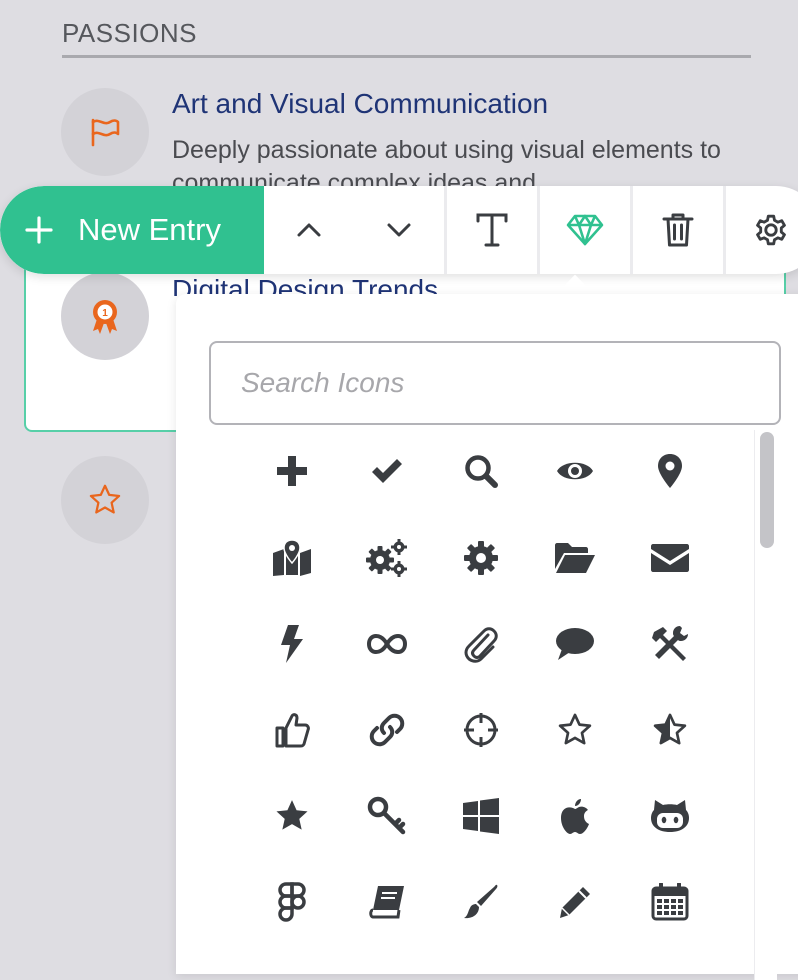  I want to click on star-icon, so click(292, 815).